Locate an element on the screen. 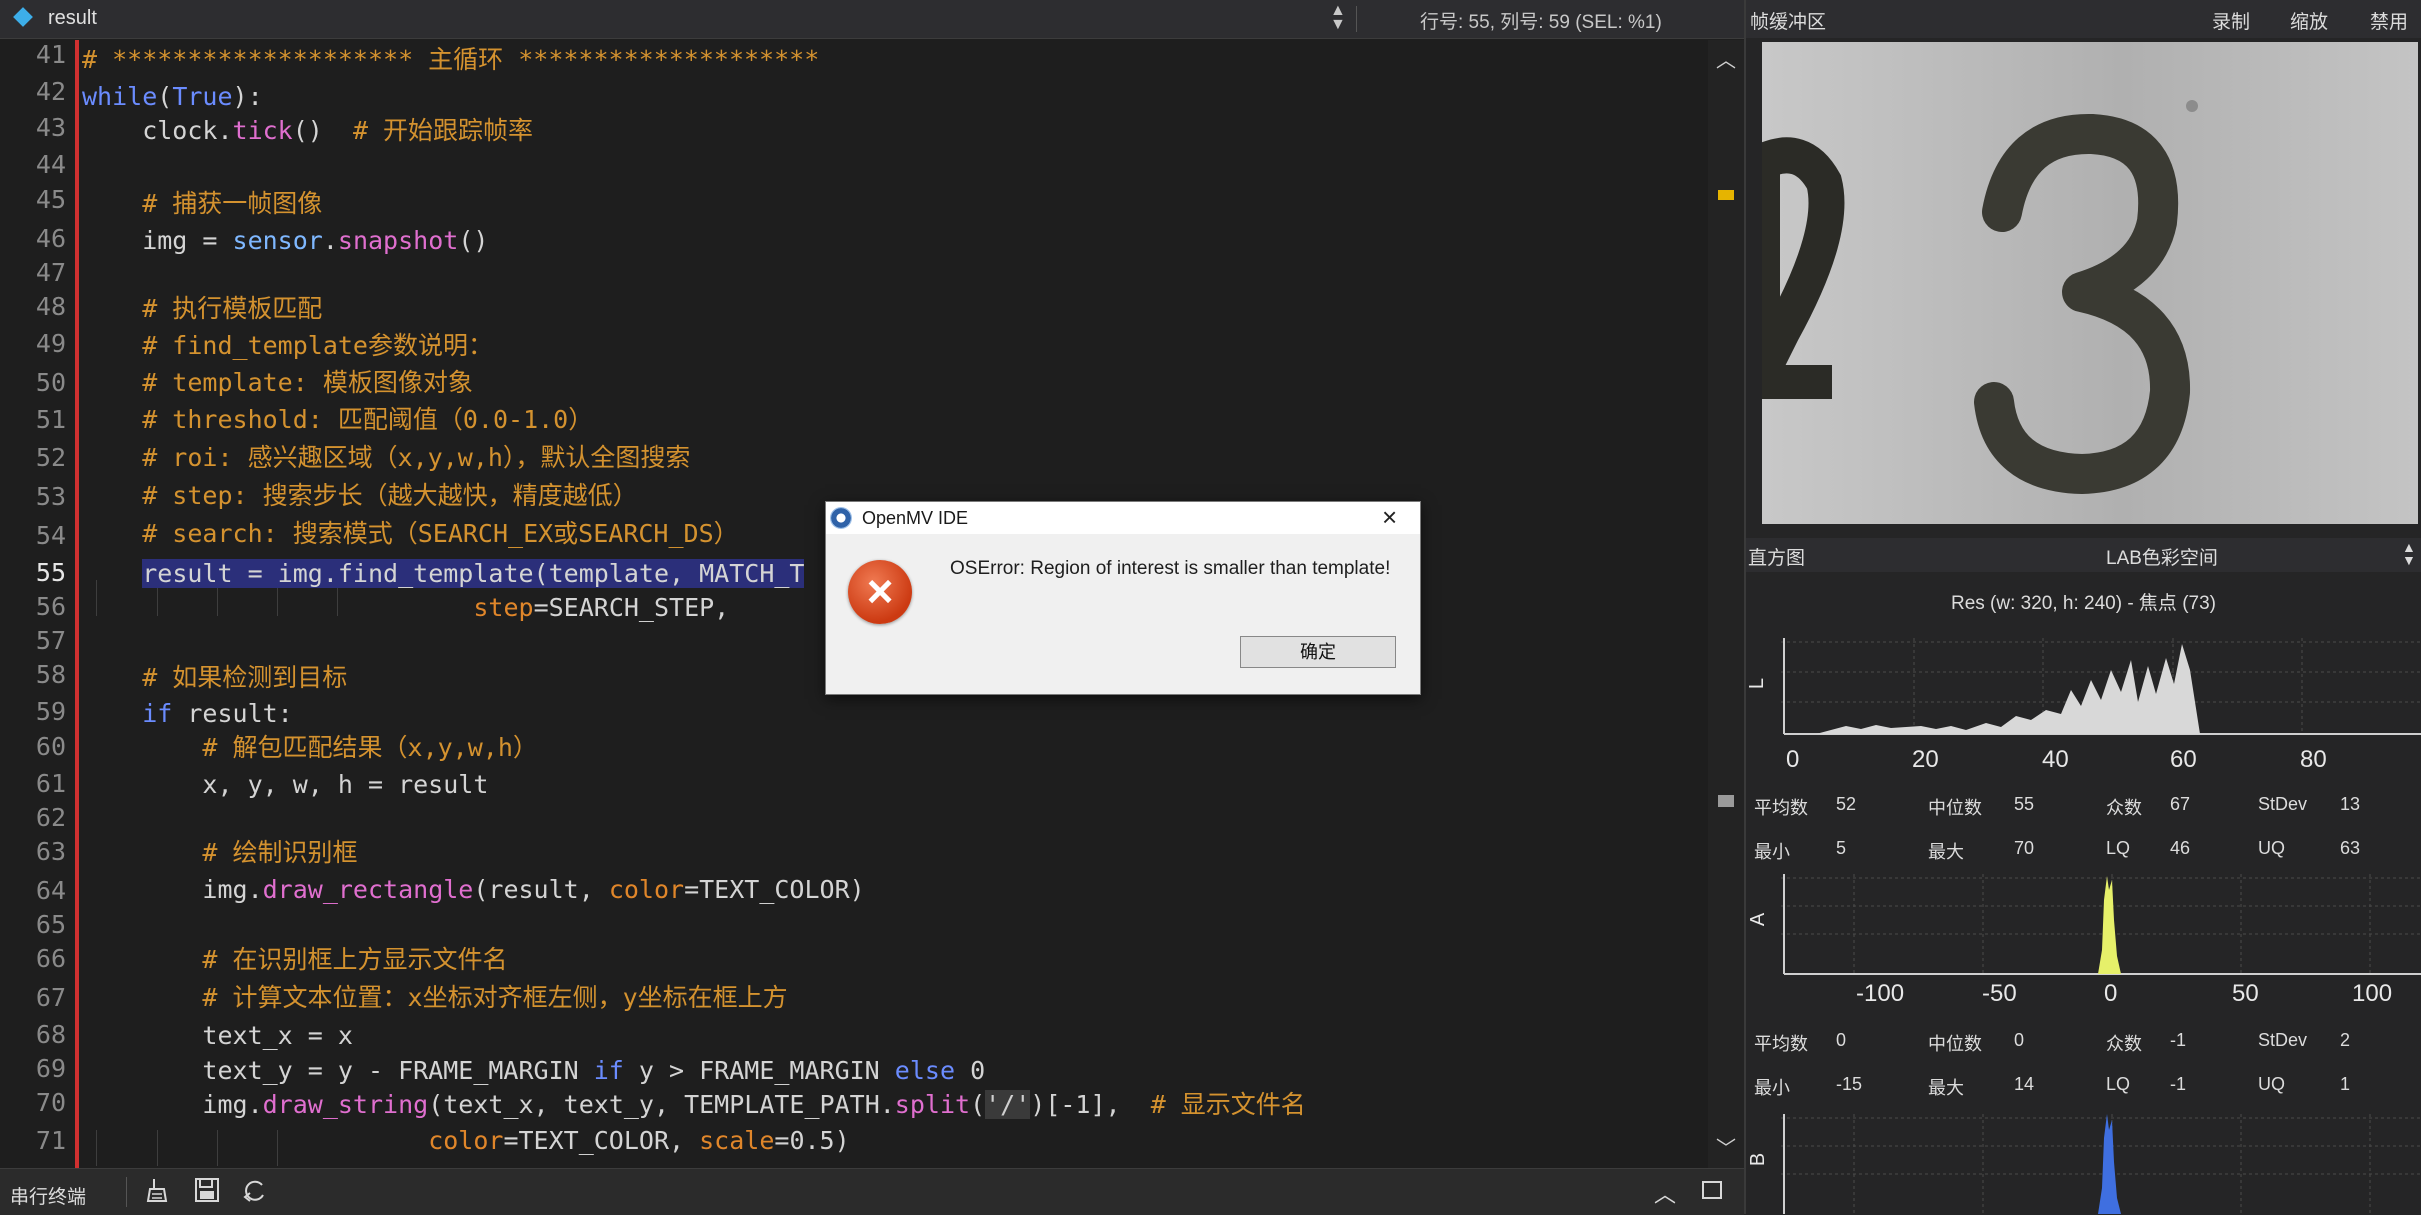 This screenshot has width=2421, height=1215. code-line: # threshold: 匹配阈值（0.0-1.0） is located at coordinates (338, 419).